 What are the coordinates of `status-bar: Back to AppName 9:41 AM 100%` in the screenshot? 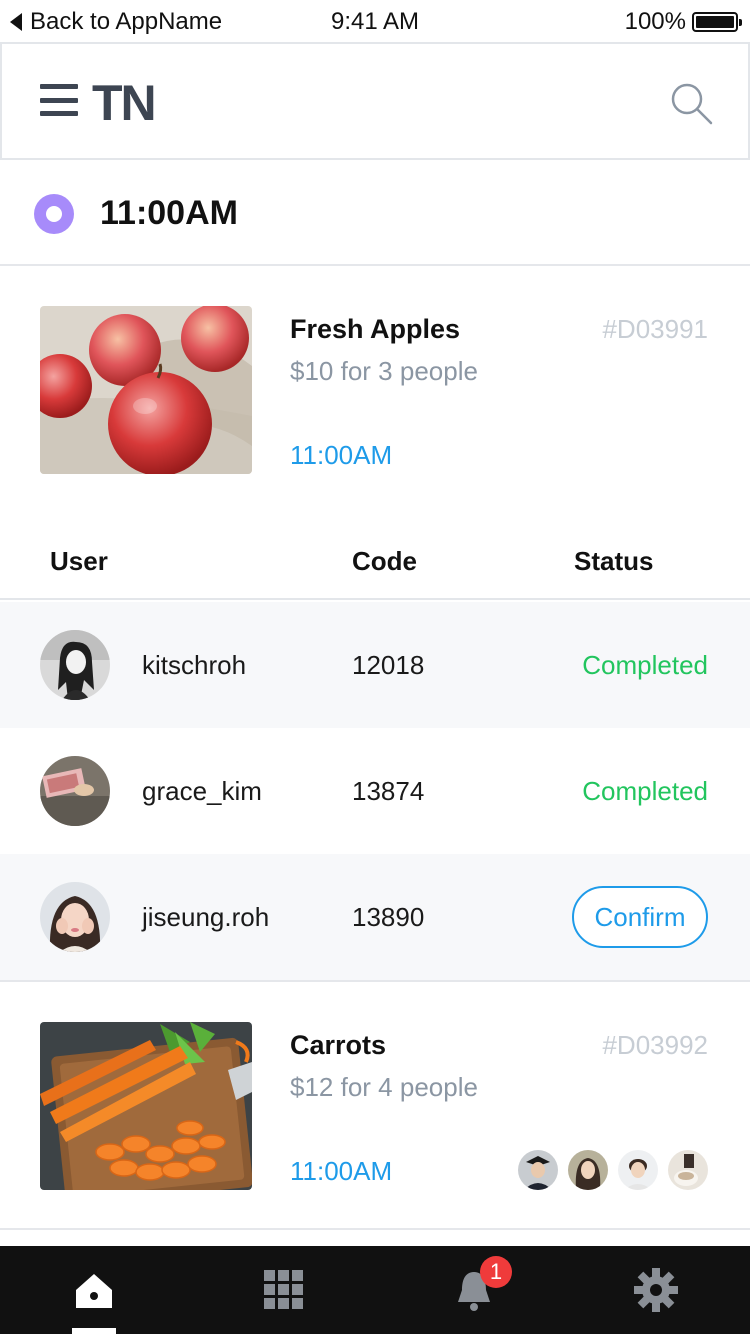 It's located at (375, 21).